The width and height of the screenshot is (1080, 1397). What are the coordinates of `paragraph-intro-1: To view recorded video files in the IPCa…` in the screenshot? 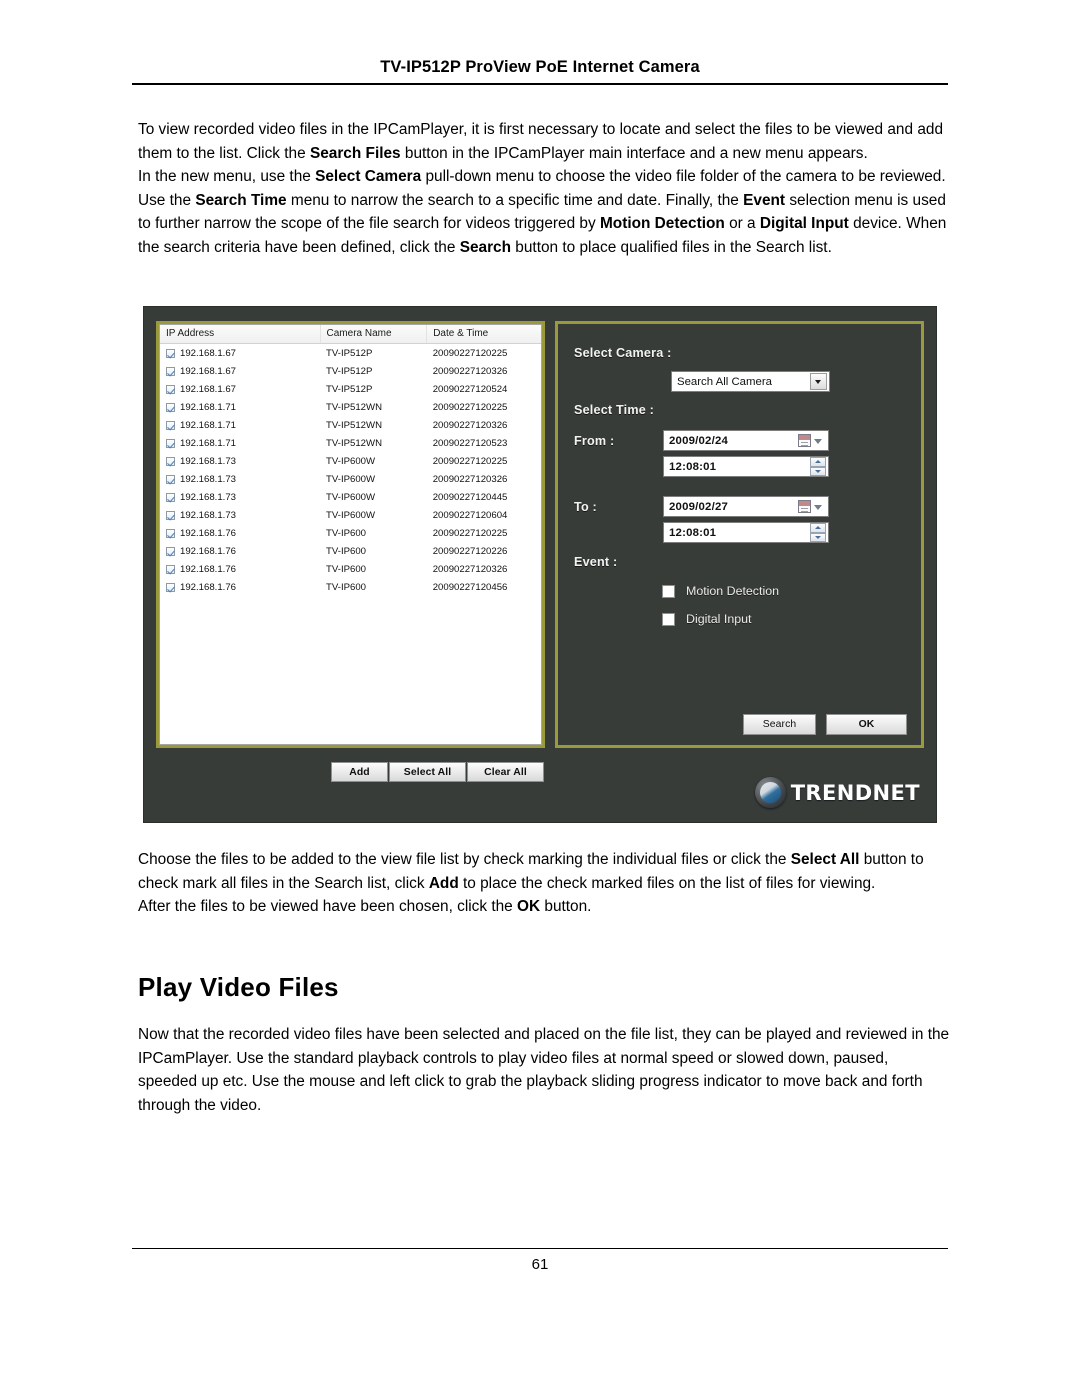 It's located at (544, 141).